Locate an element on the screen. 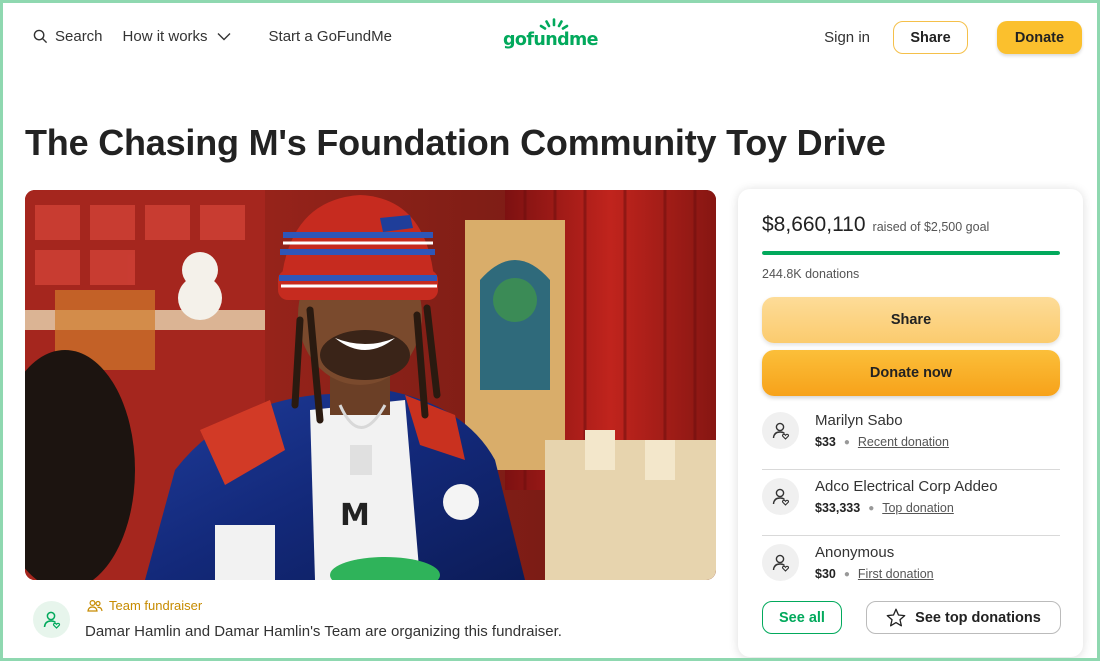 This screenshot has width=1100, height=661. see-top-donations-button: See top donations is located at coordinates (963, 617).